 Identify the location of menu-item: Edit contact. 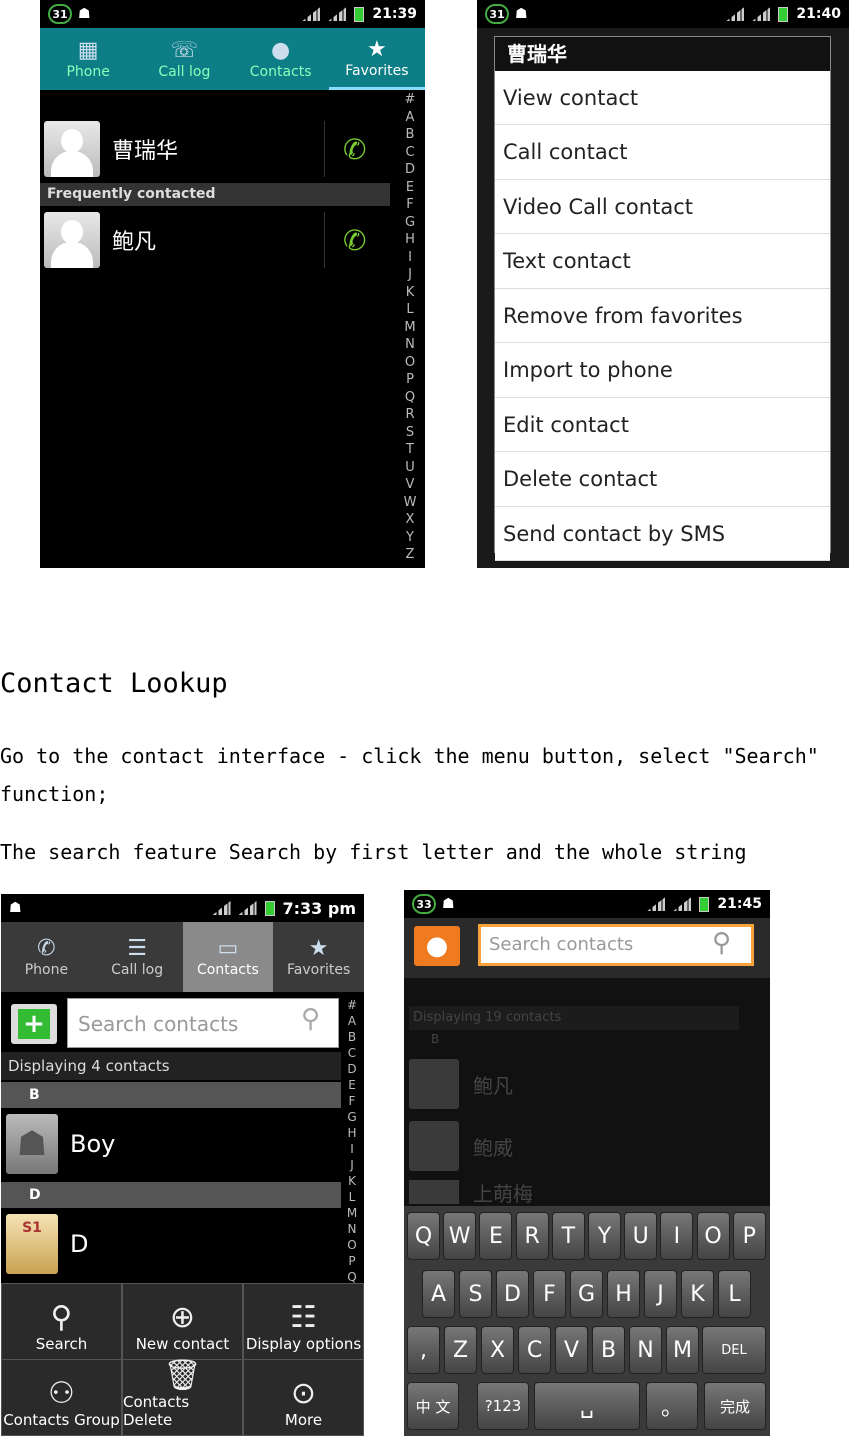
(662, 425).